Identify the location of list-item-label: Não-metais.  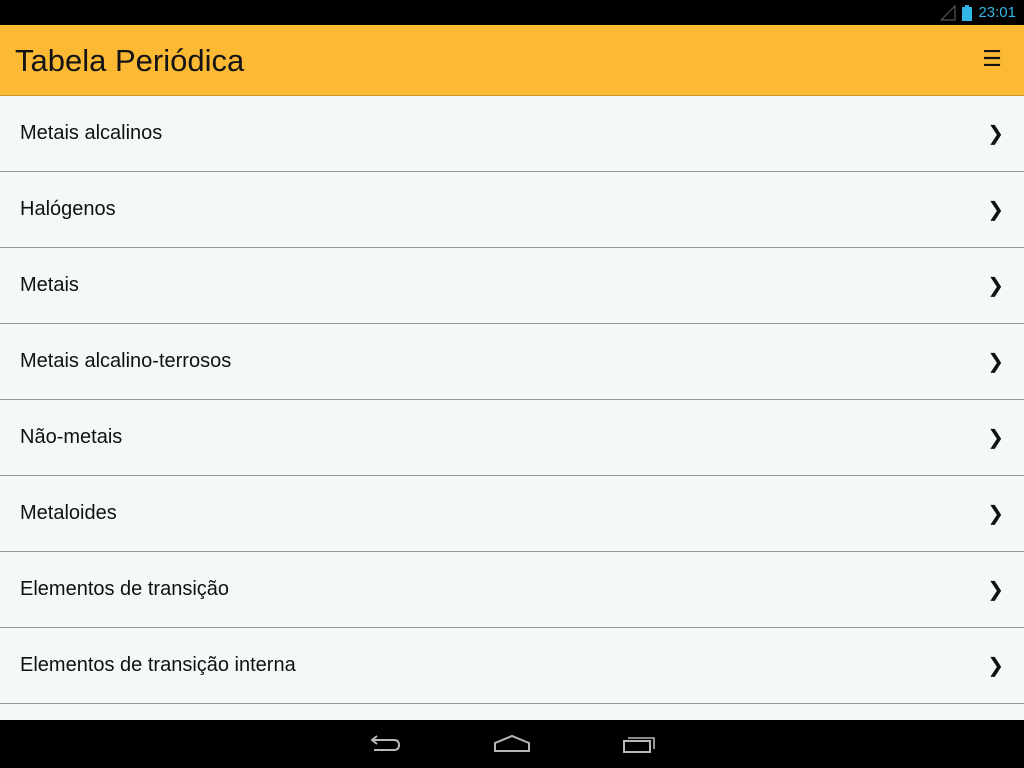
(71, 437).